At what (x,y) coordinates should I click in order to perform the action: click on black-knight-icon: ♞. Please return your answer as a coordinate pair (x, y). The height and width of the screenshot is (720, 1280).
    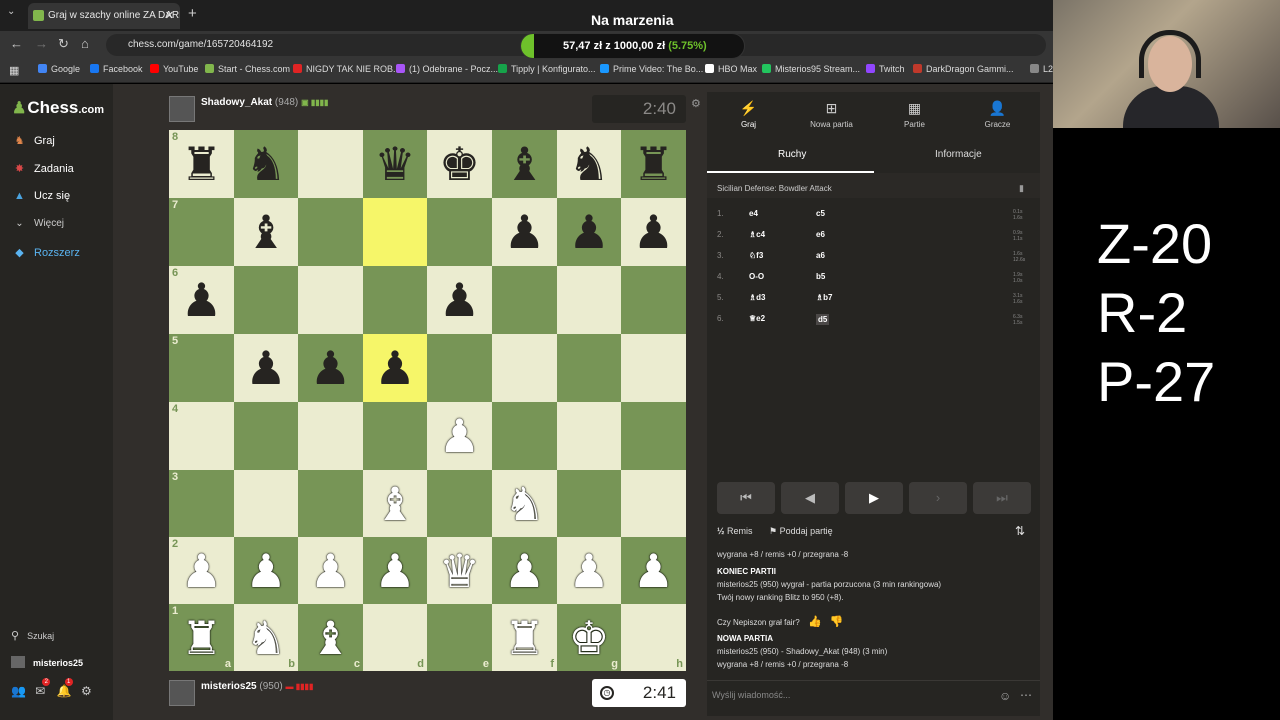
    Looking at the image, I should click on (588, 164).